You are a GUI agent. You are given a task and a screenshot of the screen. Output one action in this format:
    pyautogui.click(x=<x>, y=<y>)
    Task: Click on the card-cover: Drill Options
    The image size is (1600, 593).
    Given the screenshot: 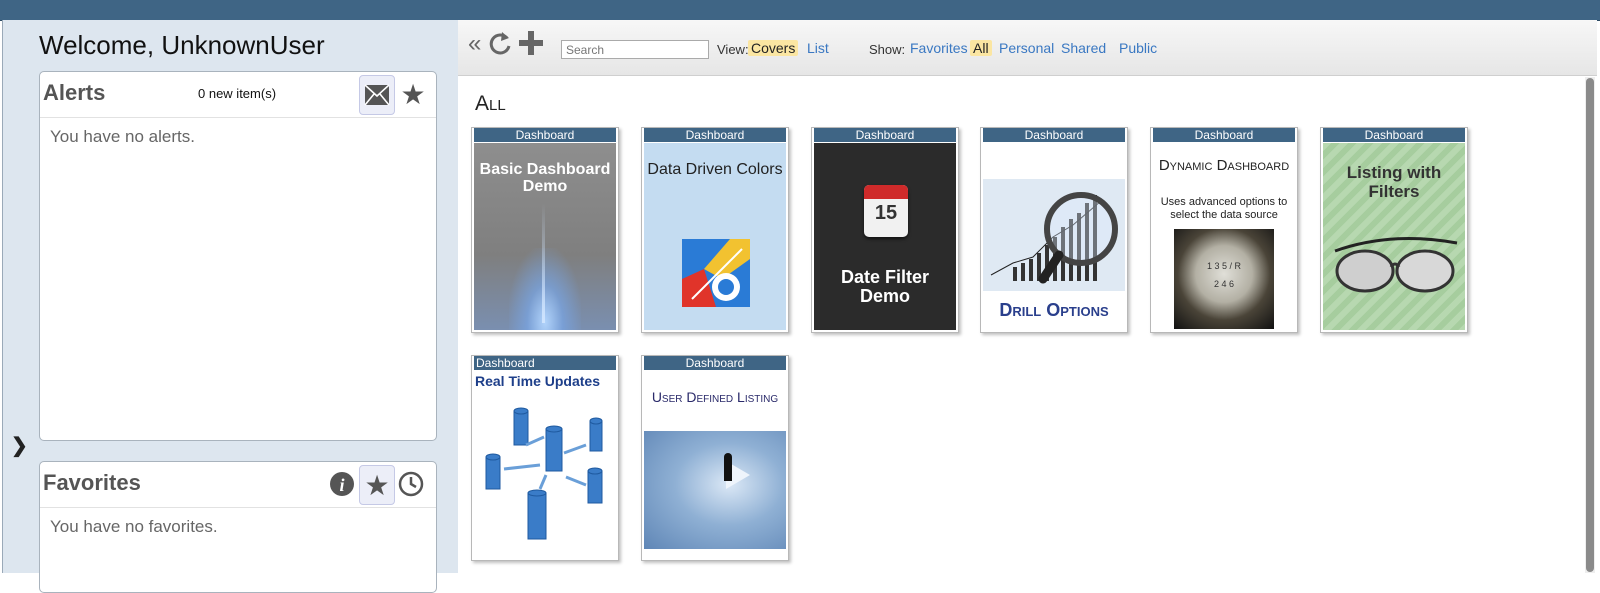 What is the action you would take?
    pyautogui.click(x=1054, y=236)
    